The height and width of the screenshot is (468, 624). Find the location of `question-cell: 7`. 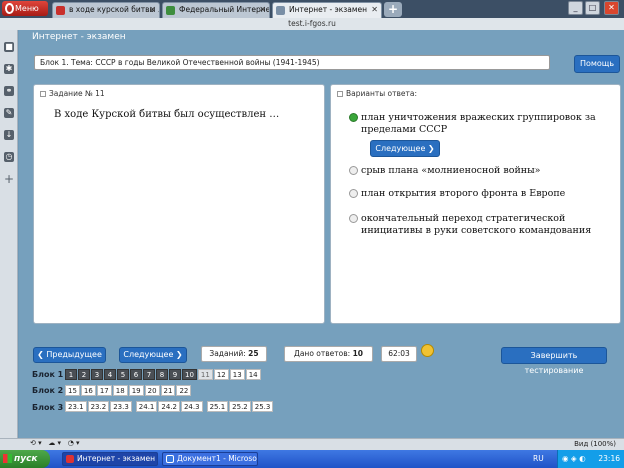

question-cell: 7 is located at coordinates (149, 374).